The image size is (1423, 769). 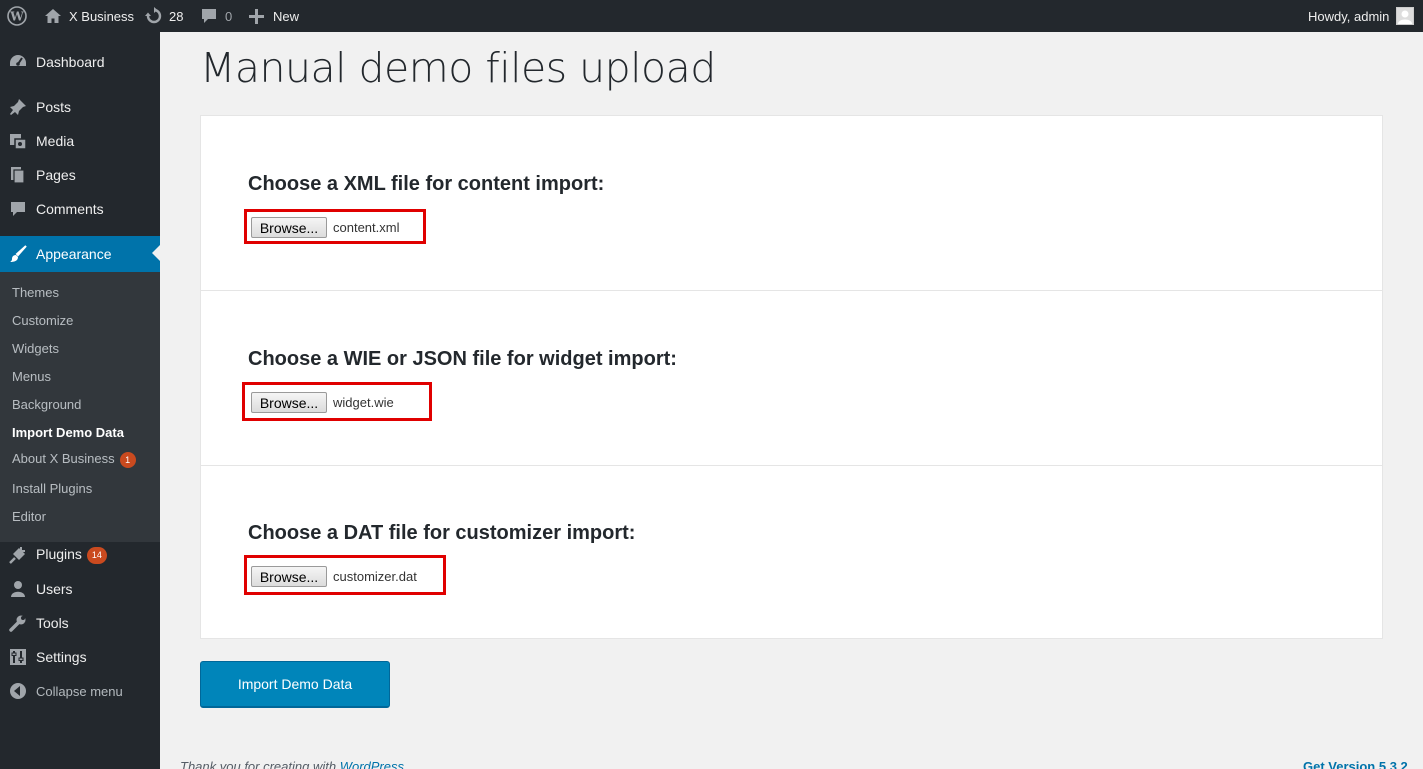 I want to click on menu-label: Appearance, so click(x=74, y=254).